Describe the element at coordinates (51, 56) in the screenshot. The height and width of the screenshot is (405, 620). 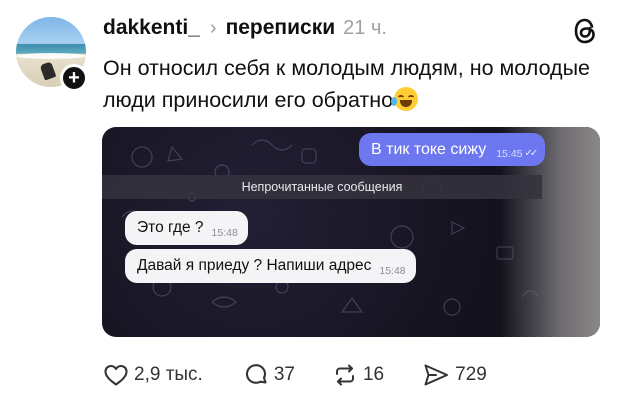
I see `avatar-wave-decoration` at that location.